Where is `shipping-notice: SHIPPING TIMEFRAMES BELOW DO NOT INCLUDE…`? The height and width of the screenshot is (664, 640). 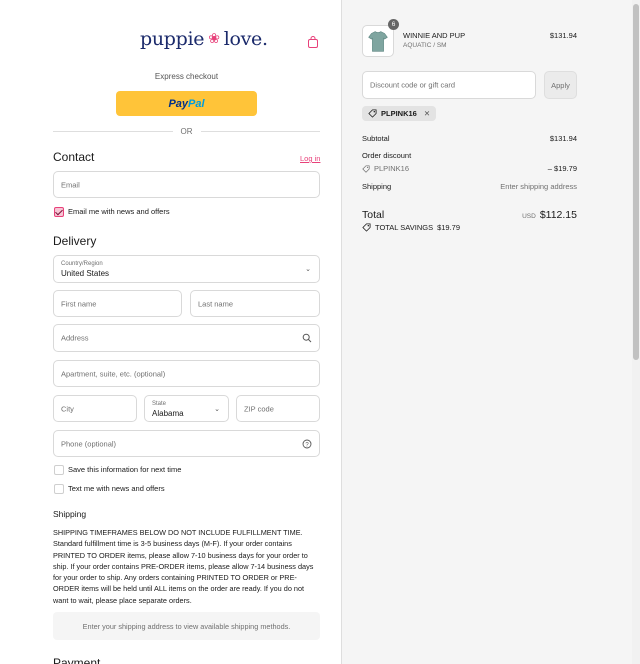 shipping-notice: SHIPPING TIMEFRAMES BELOW DO NOT INCLUDE… is located at coordinates (183, 566).